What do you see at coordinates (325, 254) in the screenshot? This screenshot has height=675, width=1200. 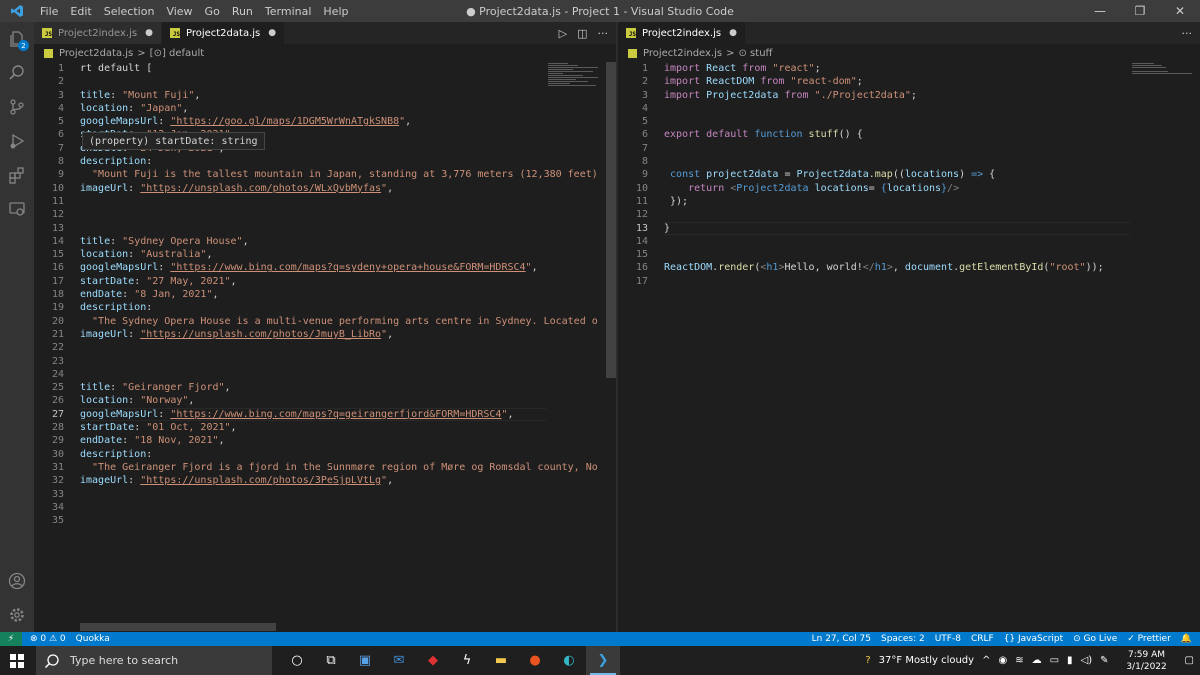 I see `code-line: 15 location: "Australia",` at bounding box center [325, 254].